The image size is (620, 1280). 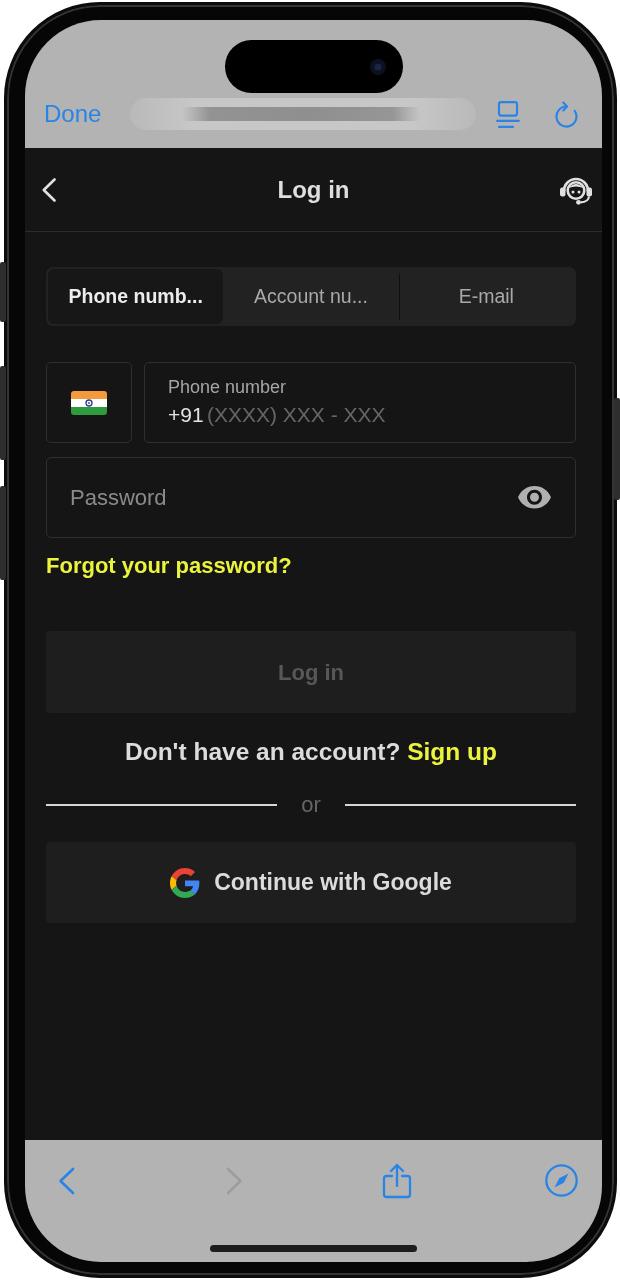 I want to click on camera-lens-icon, so click(x=377, y=66).